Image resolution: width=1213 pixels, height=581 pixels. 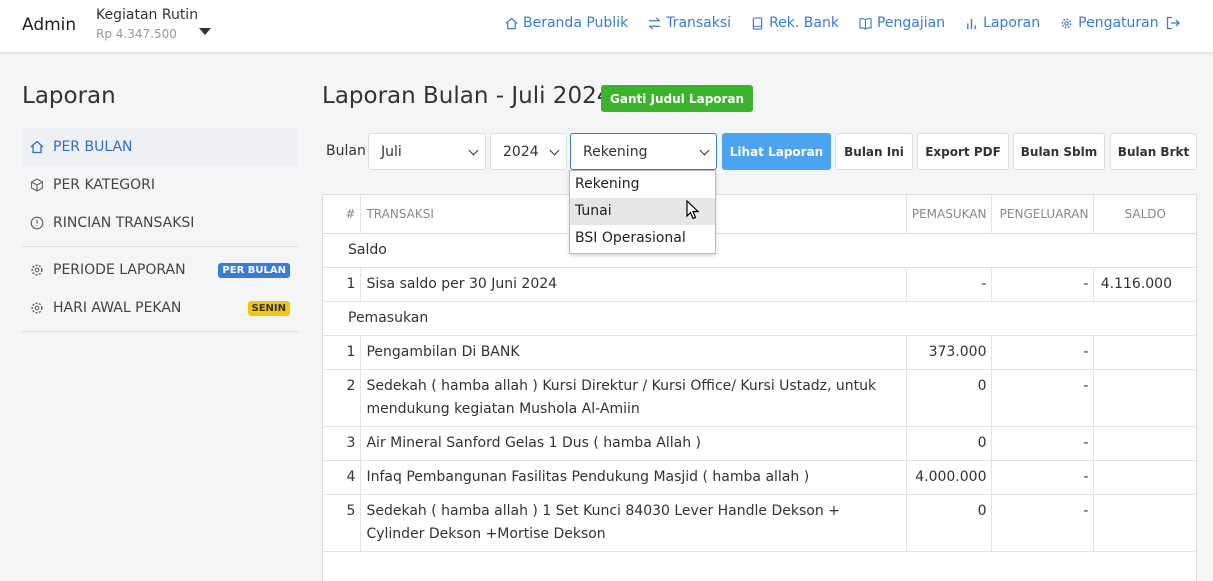 I want to click on row-description: Sisa saldo per 30 Juni 2024, so click(x=633, y=284).